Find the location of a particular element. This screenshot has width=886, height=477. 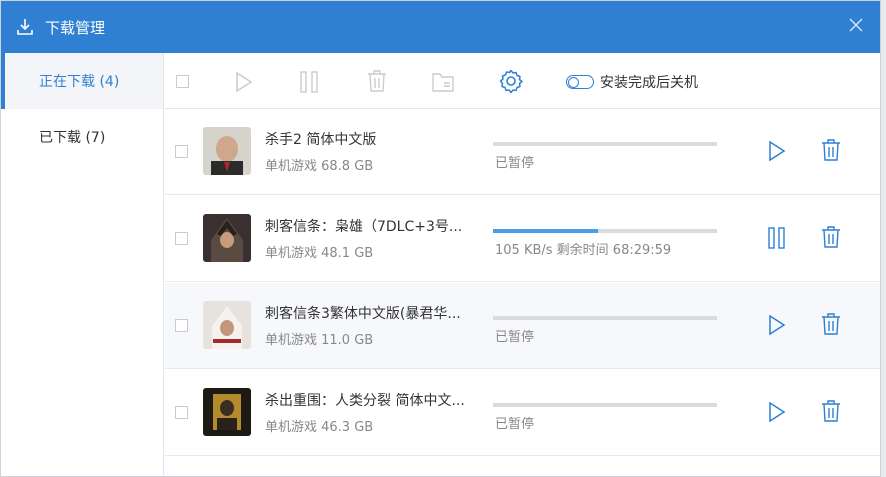

game-size: 单机游戏 68.8 GB is located at coordinates (319, 166).